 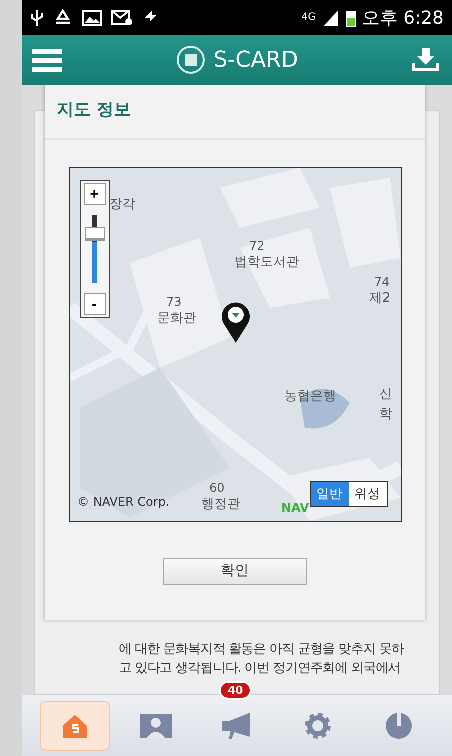 What do you see at coordinates (235, 112) in the screenshot?
I see `dialog-title: 지도 정보` at bounding box center [235, 112].